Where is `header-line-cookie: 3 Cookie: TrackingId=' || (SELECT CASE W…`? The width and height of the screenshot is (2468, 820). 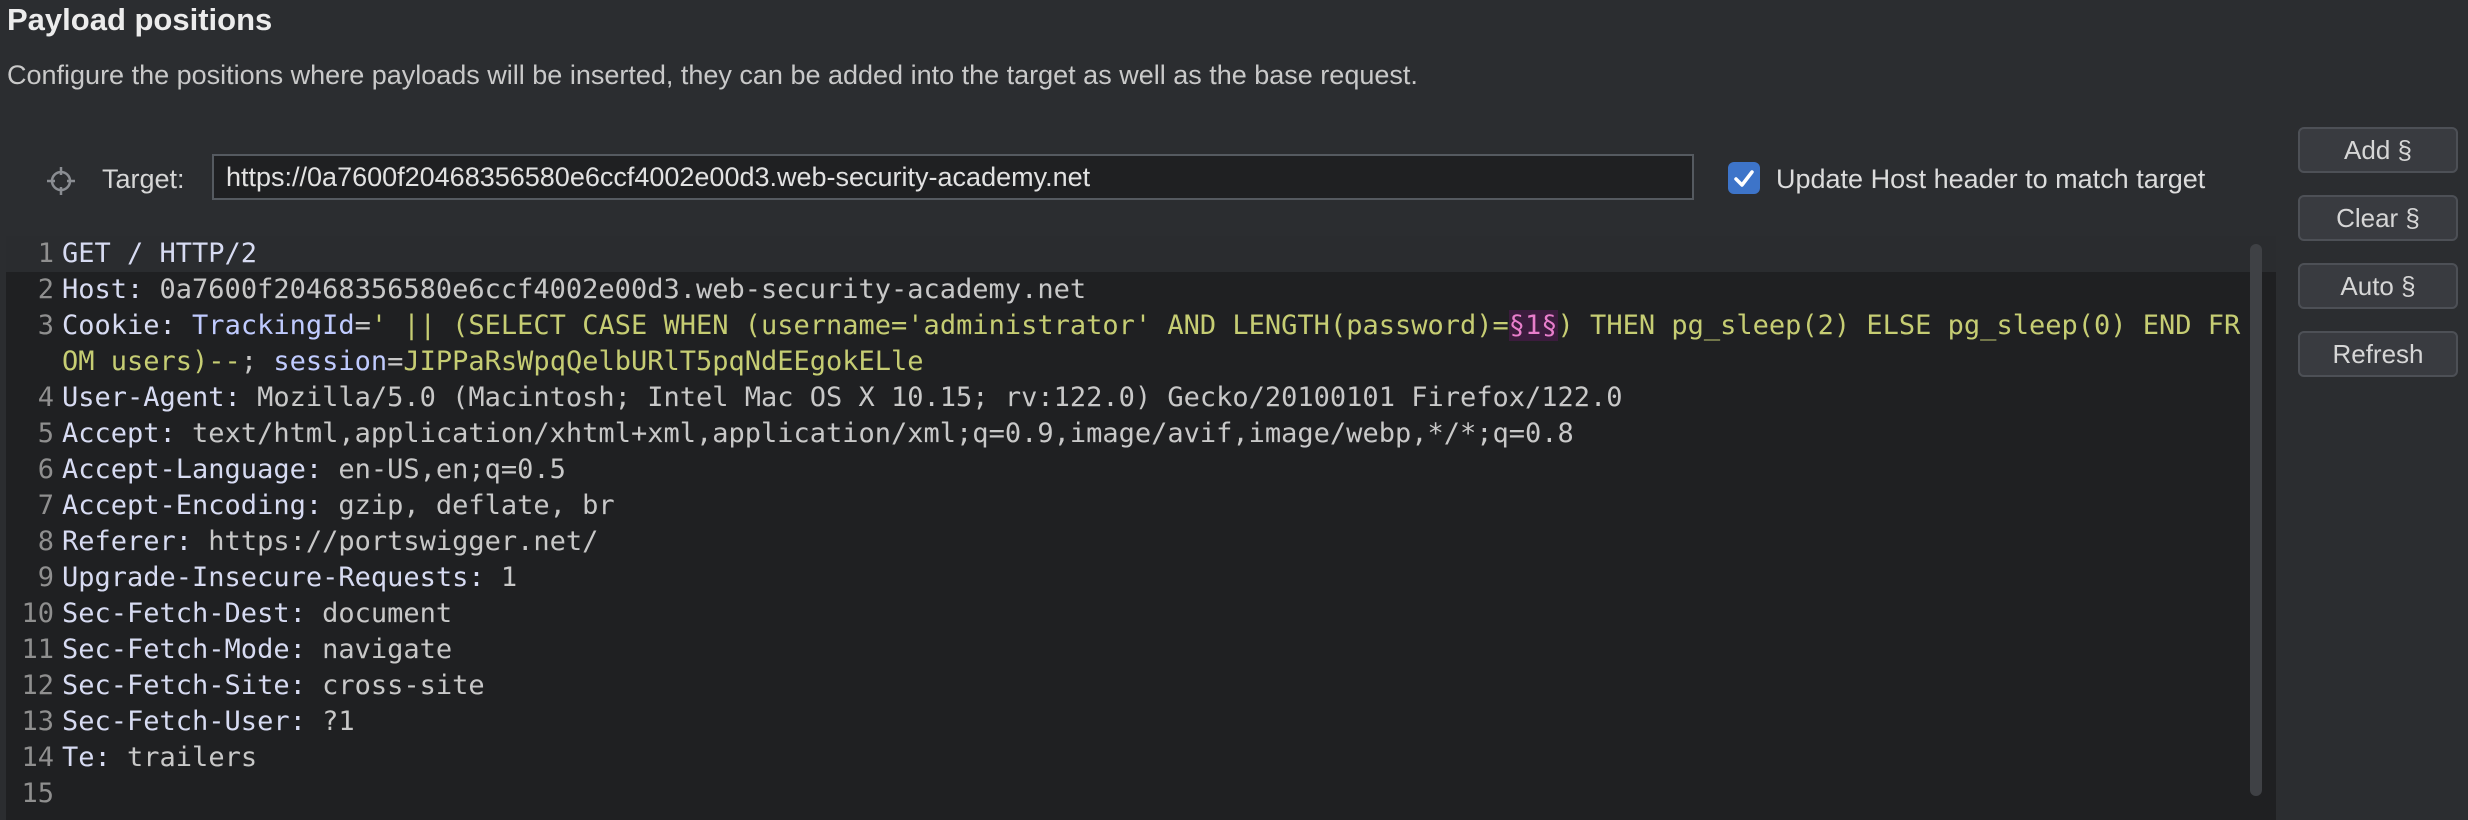
header-line-cookie: 3 Cookie: TrackingId=' || (SELECT CASE W… is located at coordinates (1141, 344).